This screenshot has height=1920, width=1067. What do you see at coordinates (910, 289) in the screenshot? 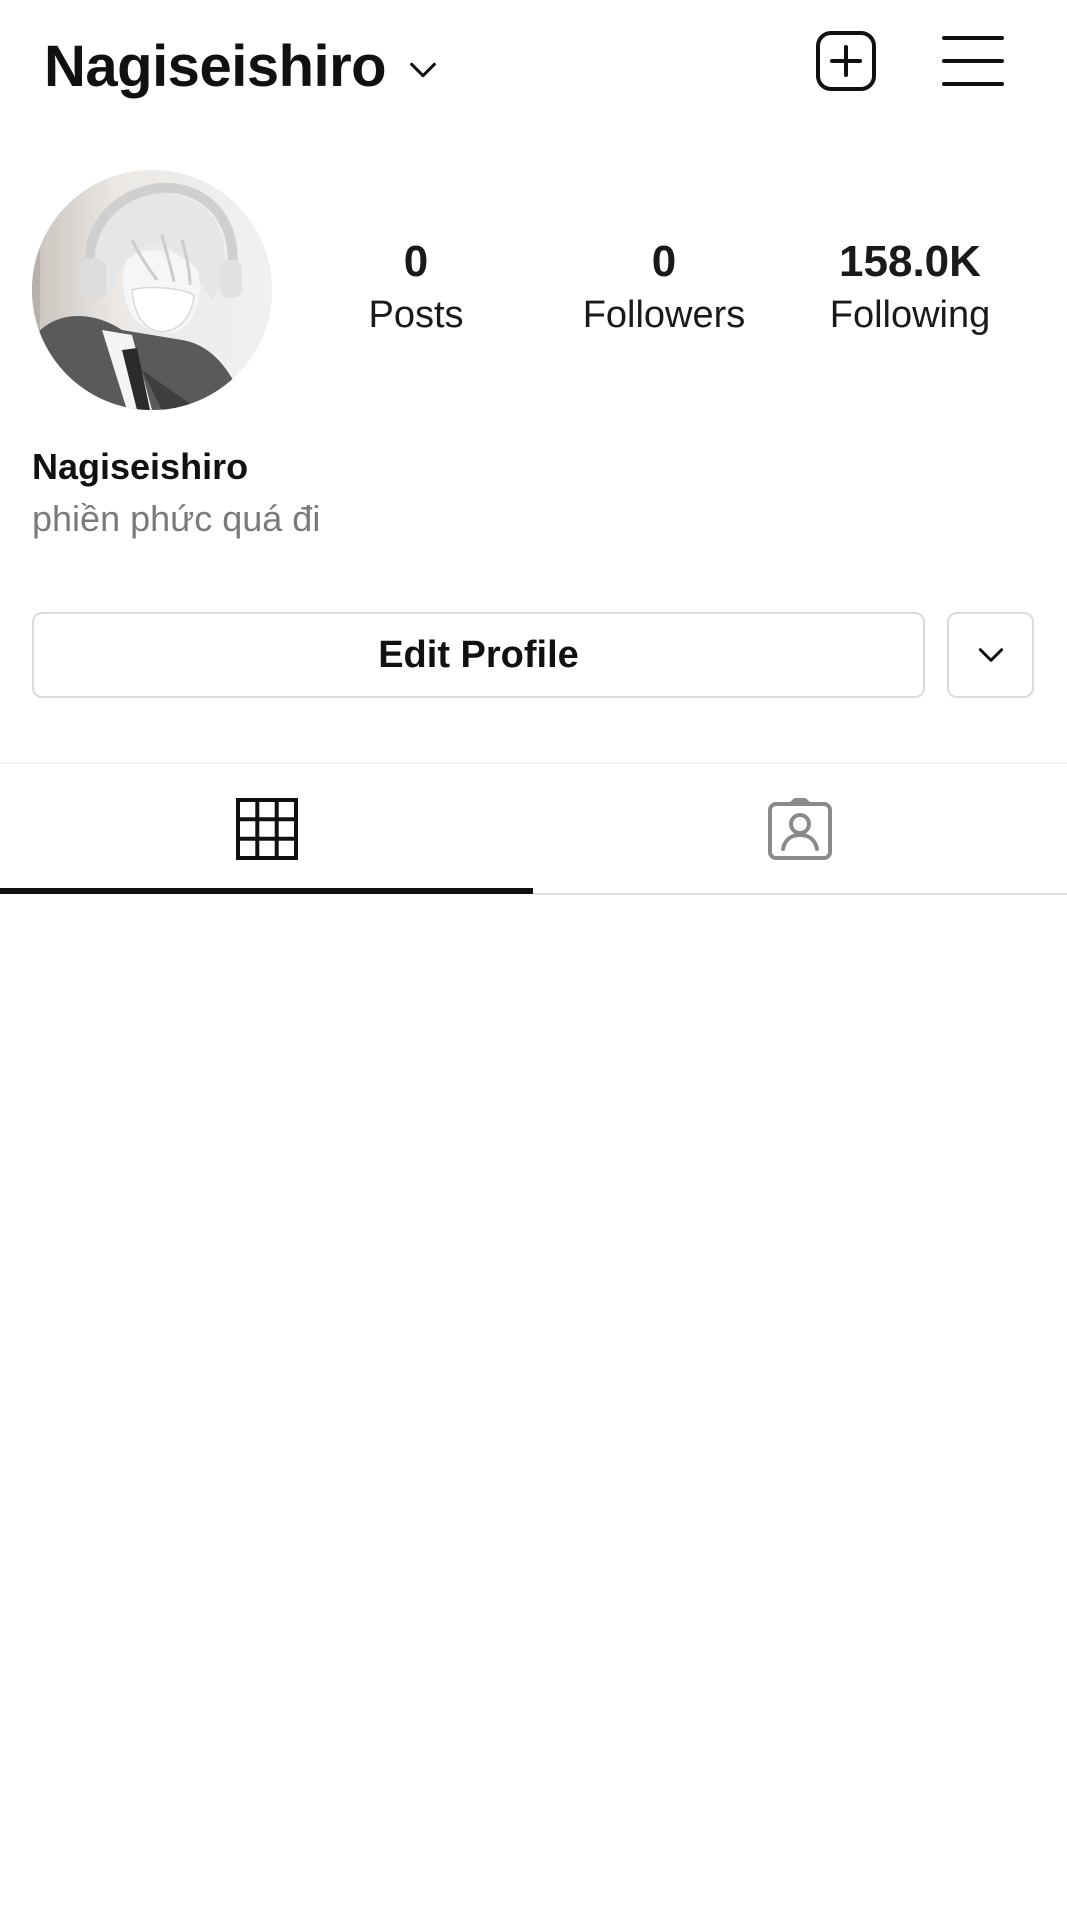
I see `following-count: 158.0K Following` at bounding box center [910, 289].